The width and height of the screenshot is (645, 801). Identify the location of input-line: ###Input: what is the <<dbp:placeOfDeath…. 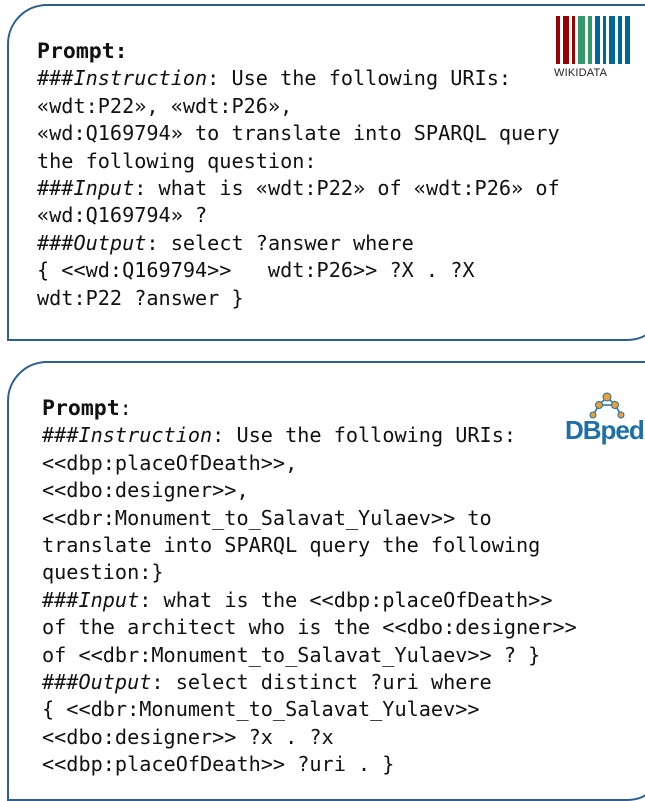
(297, 599).